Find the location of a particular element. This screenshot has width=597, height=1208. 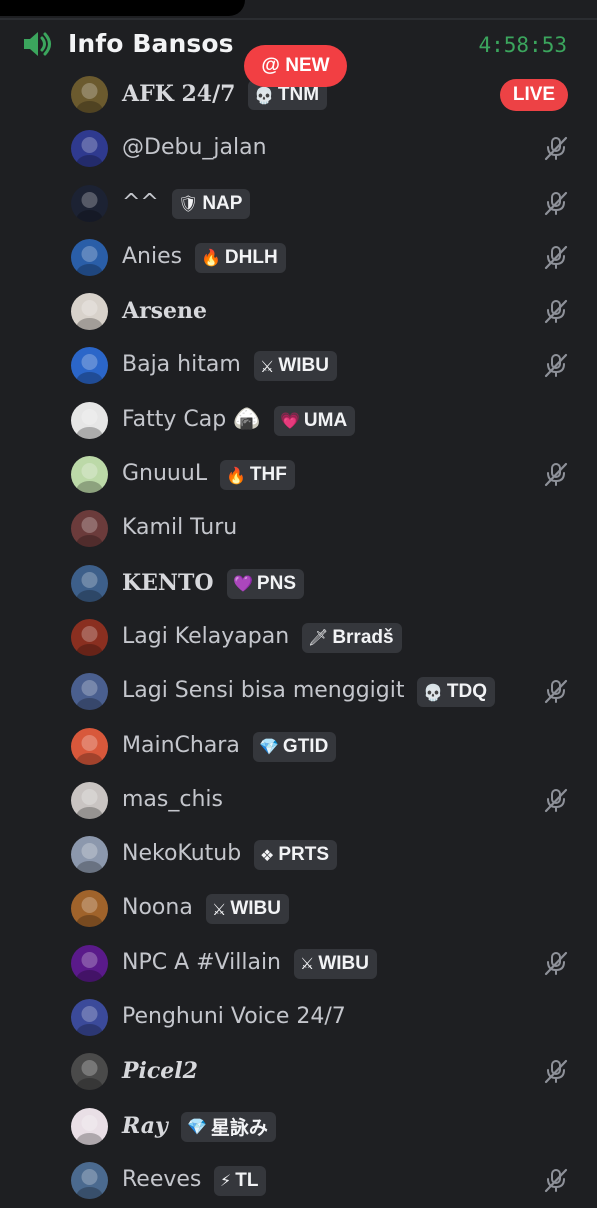

username: Lagi Sensi bisa menggigit is located at coordinates (263, 691).